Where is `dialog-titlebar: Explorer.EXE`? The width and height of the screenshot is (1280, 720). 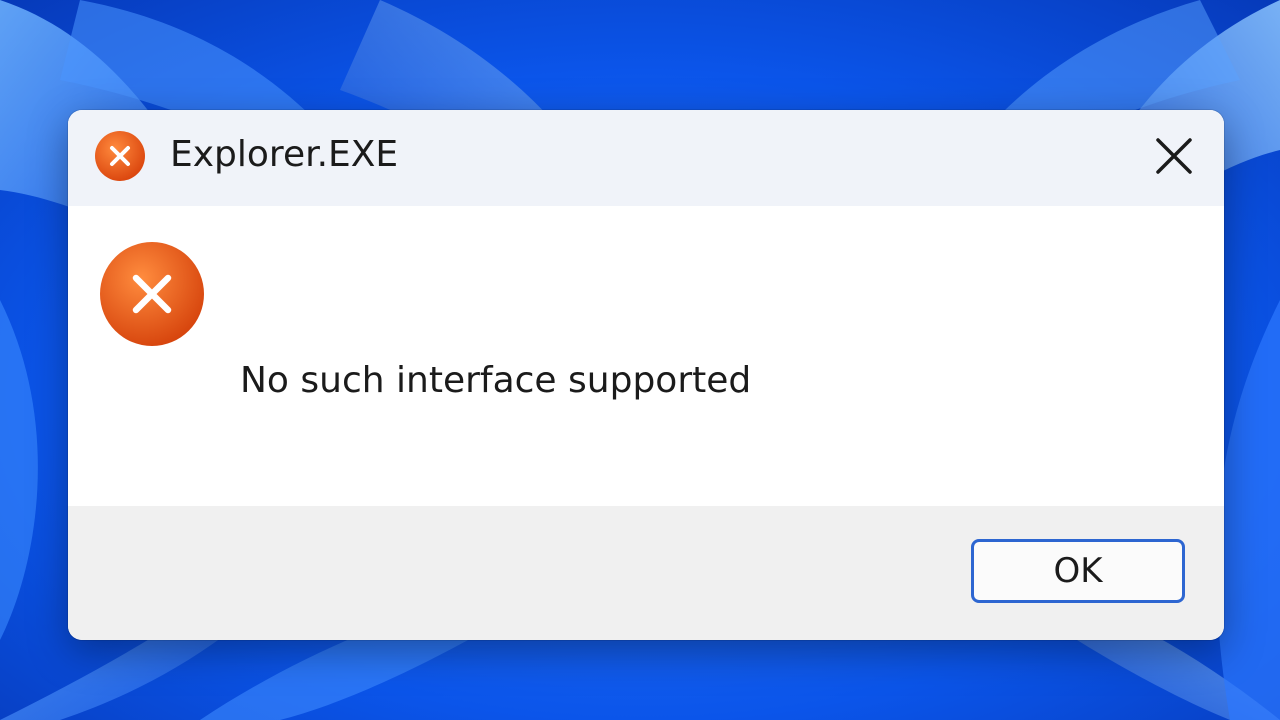 dialog-titlebar: Explorer.EXE is located at coordinates (646, 158).